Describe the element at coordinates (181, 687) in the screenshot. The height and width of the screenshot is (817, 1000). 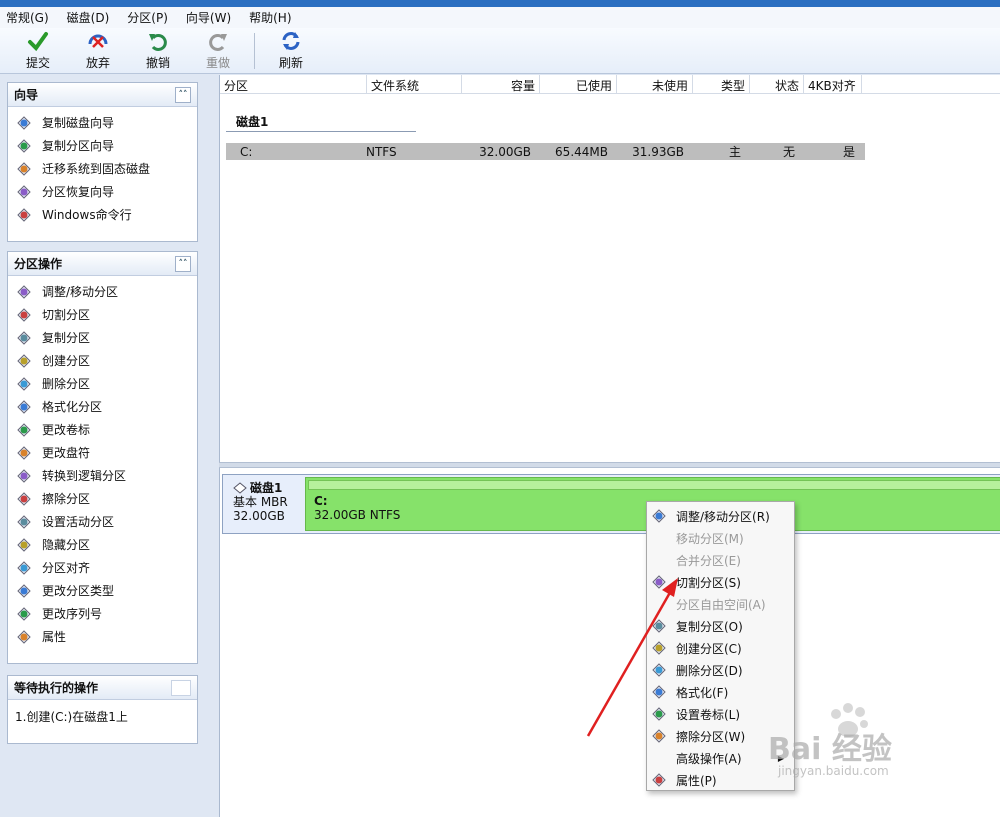
I see `collapse-toggle` at that location.